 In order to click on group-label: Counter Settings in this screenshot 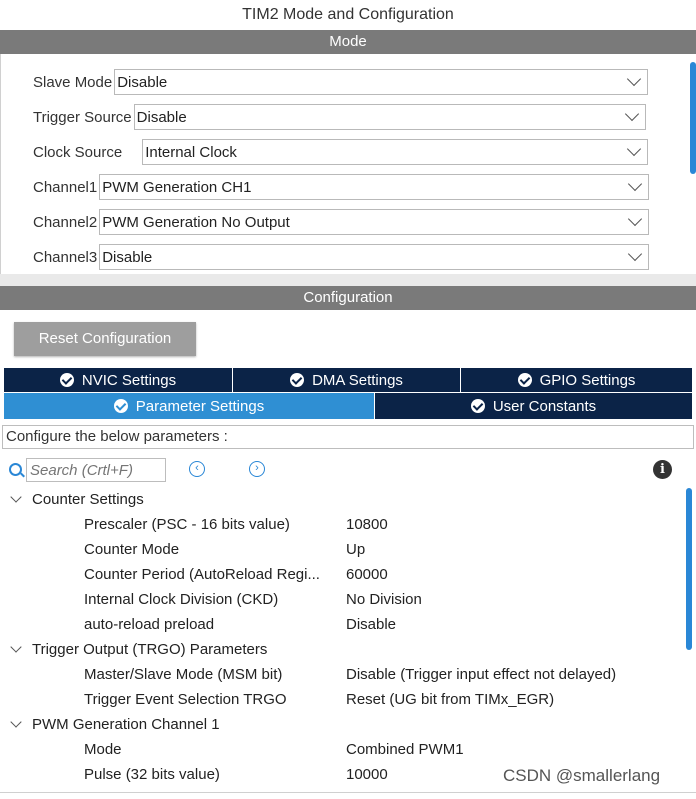, I will do `click(88, 499)`.